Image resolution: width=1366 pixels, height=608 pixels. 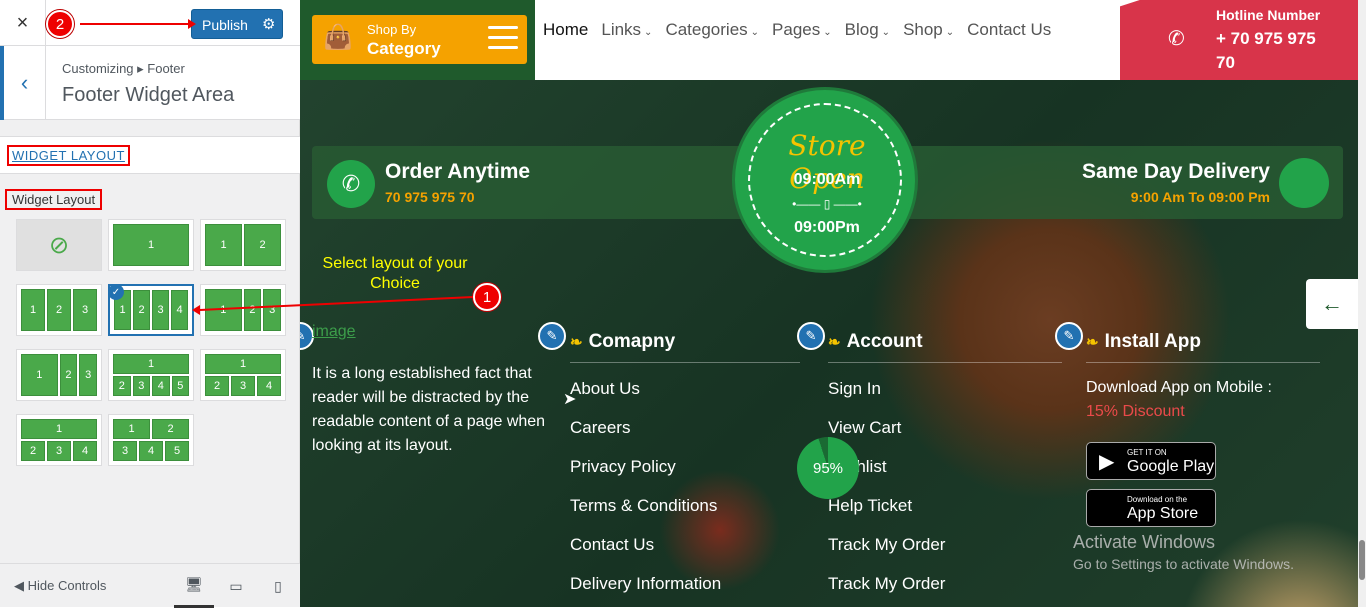 I want to click on app-store-button: Download on the App Store, so click(x=1151, y=508).